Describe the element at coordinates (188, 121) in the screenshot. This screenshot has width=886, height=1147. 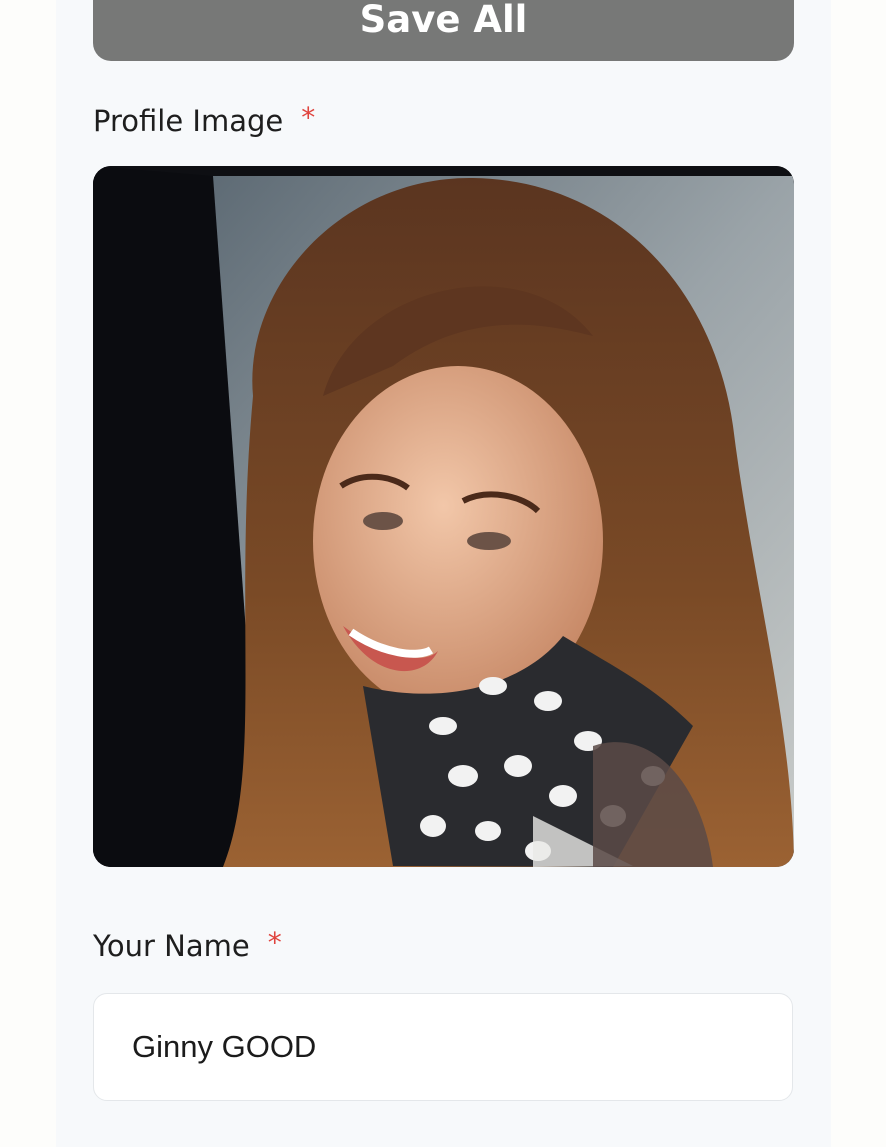
I see `profile-image-label: Profile Image` at that location.